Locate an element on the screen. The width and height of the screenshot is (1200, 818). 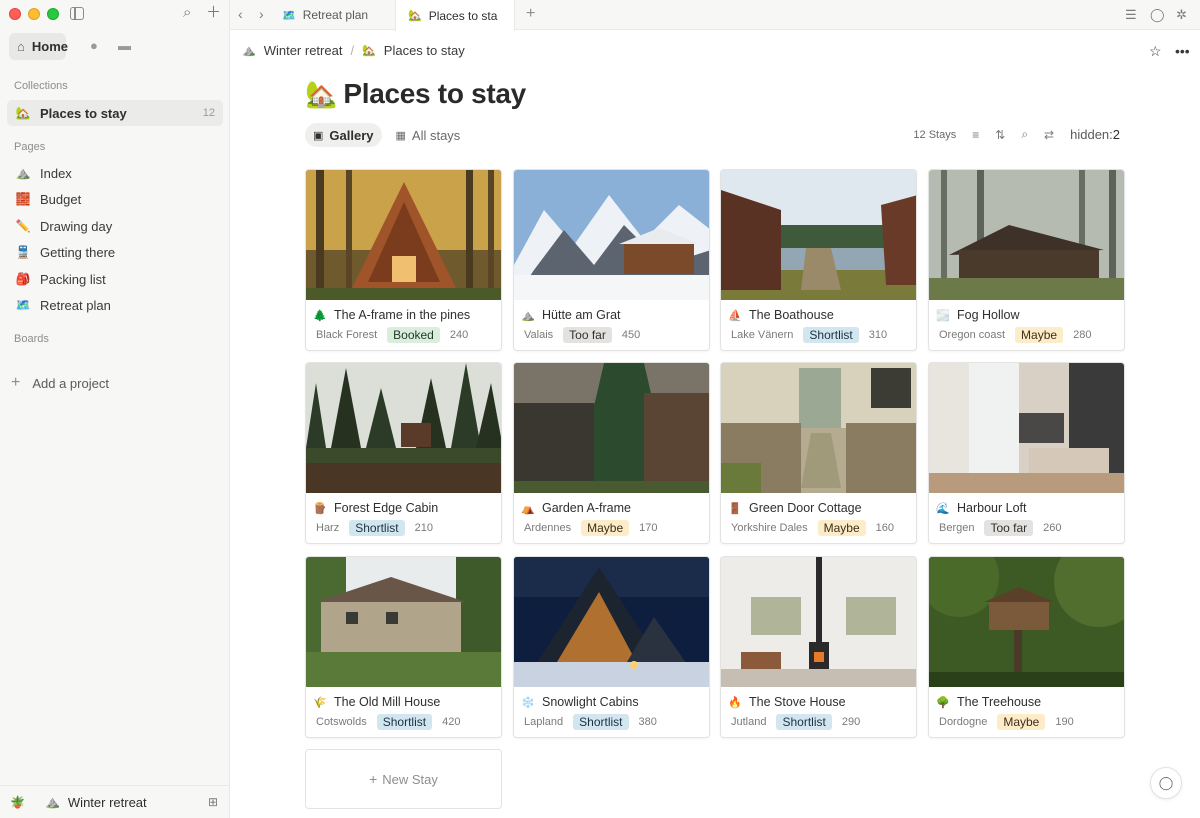
add-project-button: + Add a project is located at coordinates (60, 383).